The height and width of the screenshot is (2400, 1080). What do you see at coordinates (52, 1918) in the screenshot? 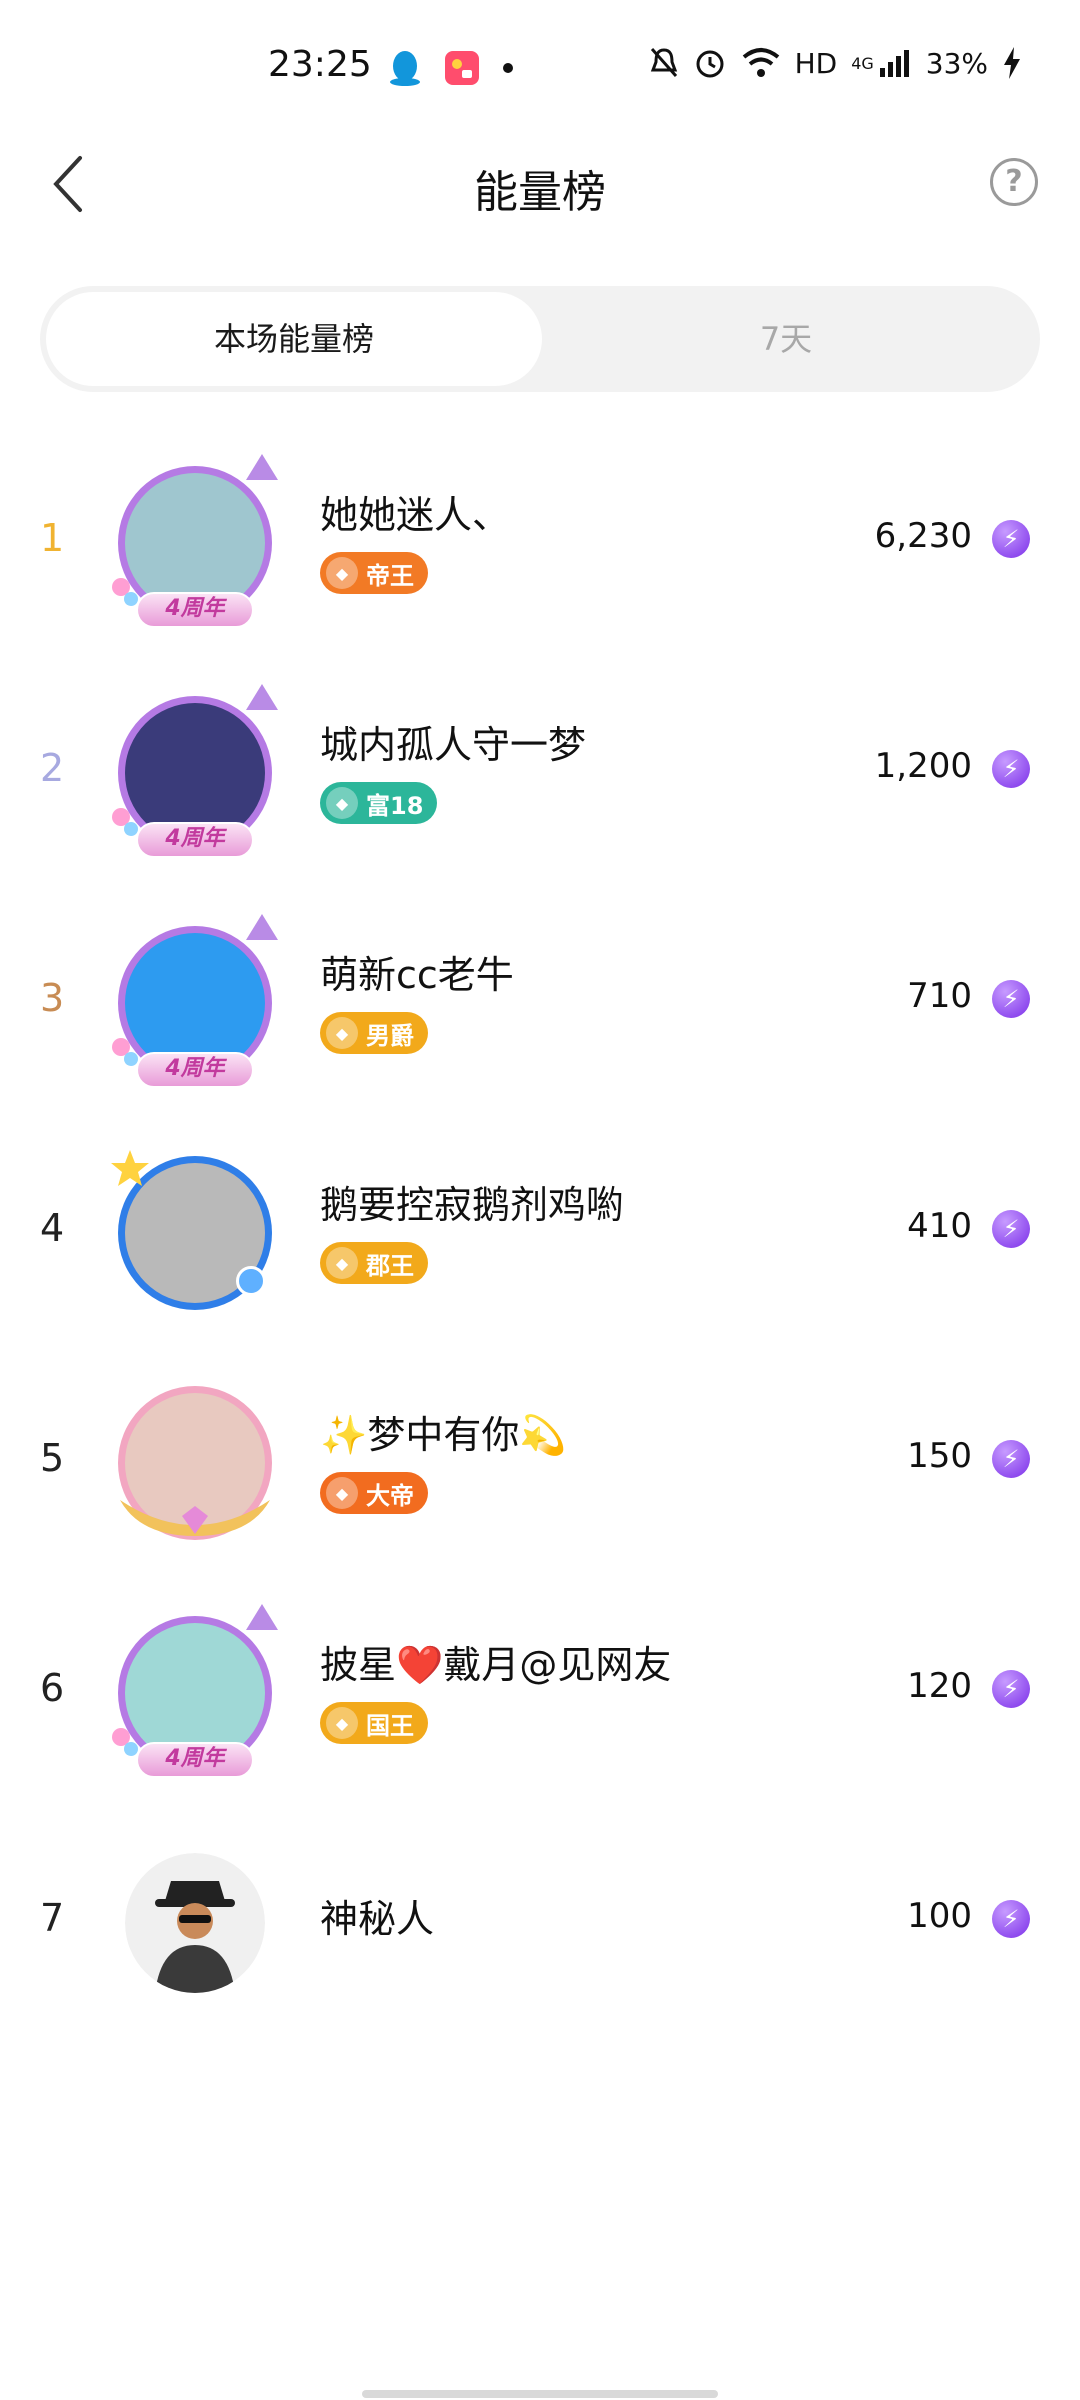
I see `rank-number: 7` at bounding box center [52, 1918].